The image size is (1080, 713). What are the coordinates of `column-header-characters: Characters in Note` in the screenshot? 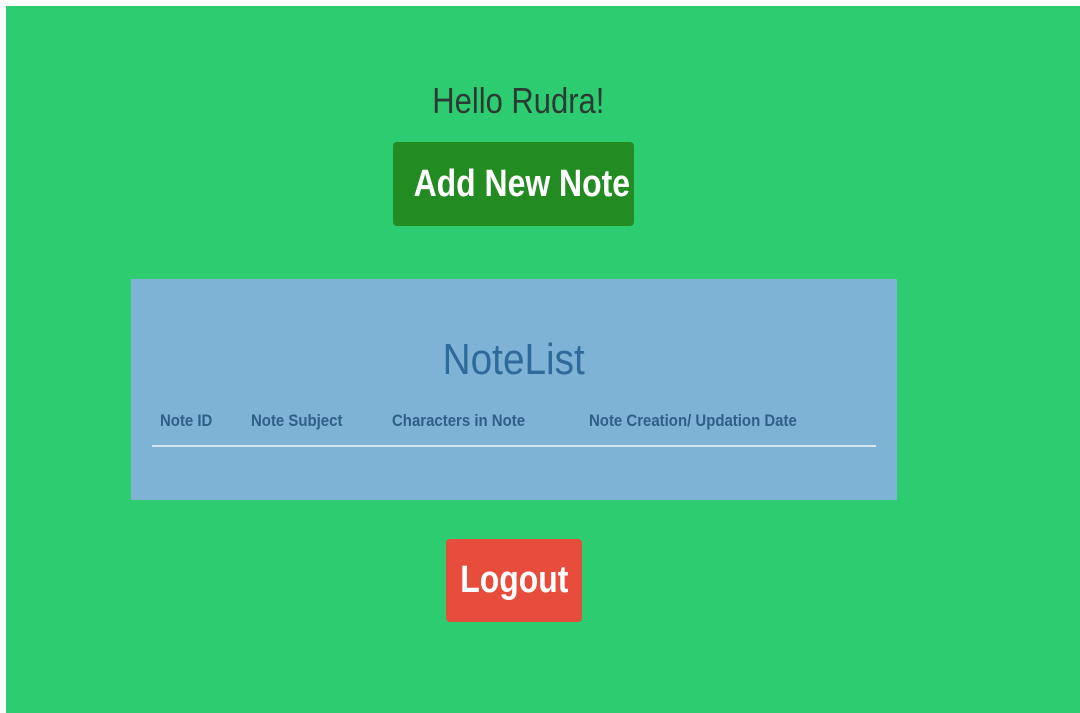 It's located at (459, 420).